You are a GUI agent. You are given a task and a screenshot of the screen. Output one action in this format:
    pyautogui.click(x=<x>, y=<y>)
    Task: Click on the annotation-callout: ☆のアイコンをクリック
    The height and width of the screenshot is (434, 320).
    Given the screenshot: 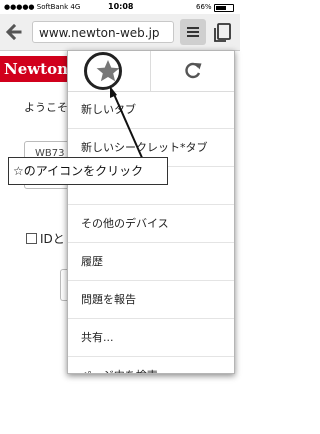 What is the action you would take?
    pyautogui.click(x=88, y=171)
    